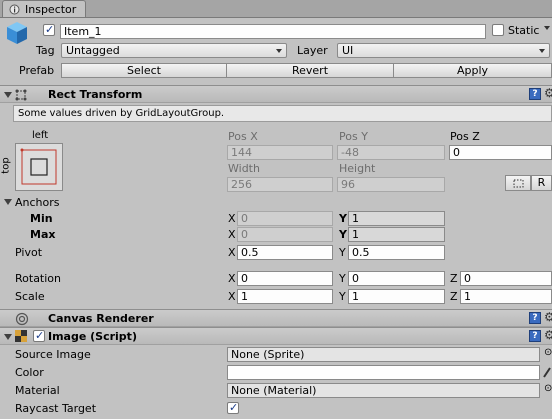  I want to click on help-box: Some values driven by GridLayoutGroup., so click(282, 113).